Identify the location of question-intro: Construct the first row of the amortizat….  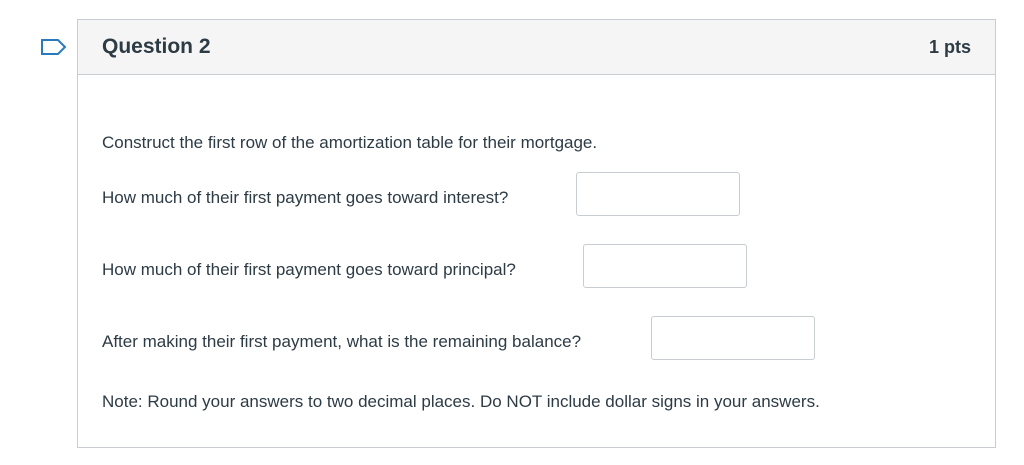
(350, 142).